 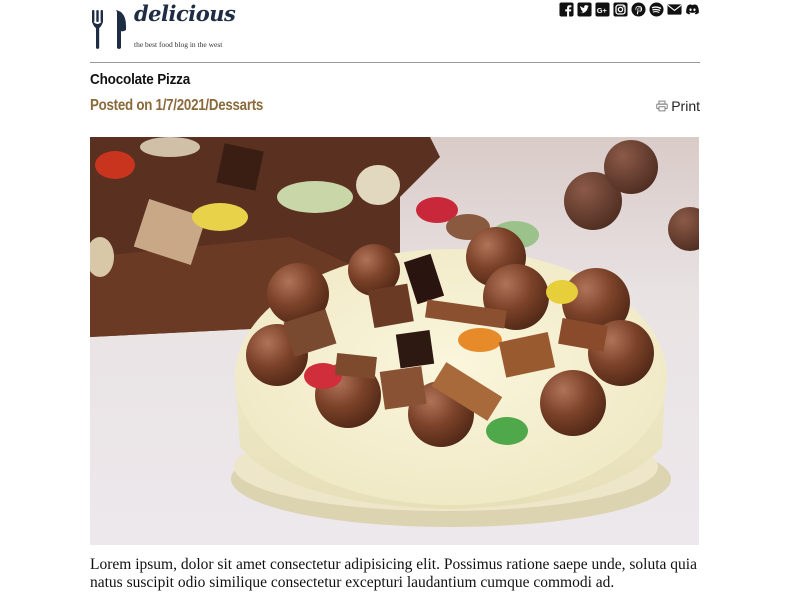 I want to click on site-name: delicious, so click(x=185, y=14).